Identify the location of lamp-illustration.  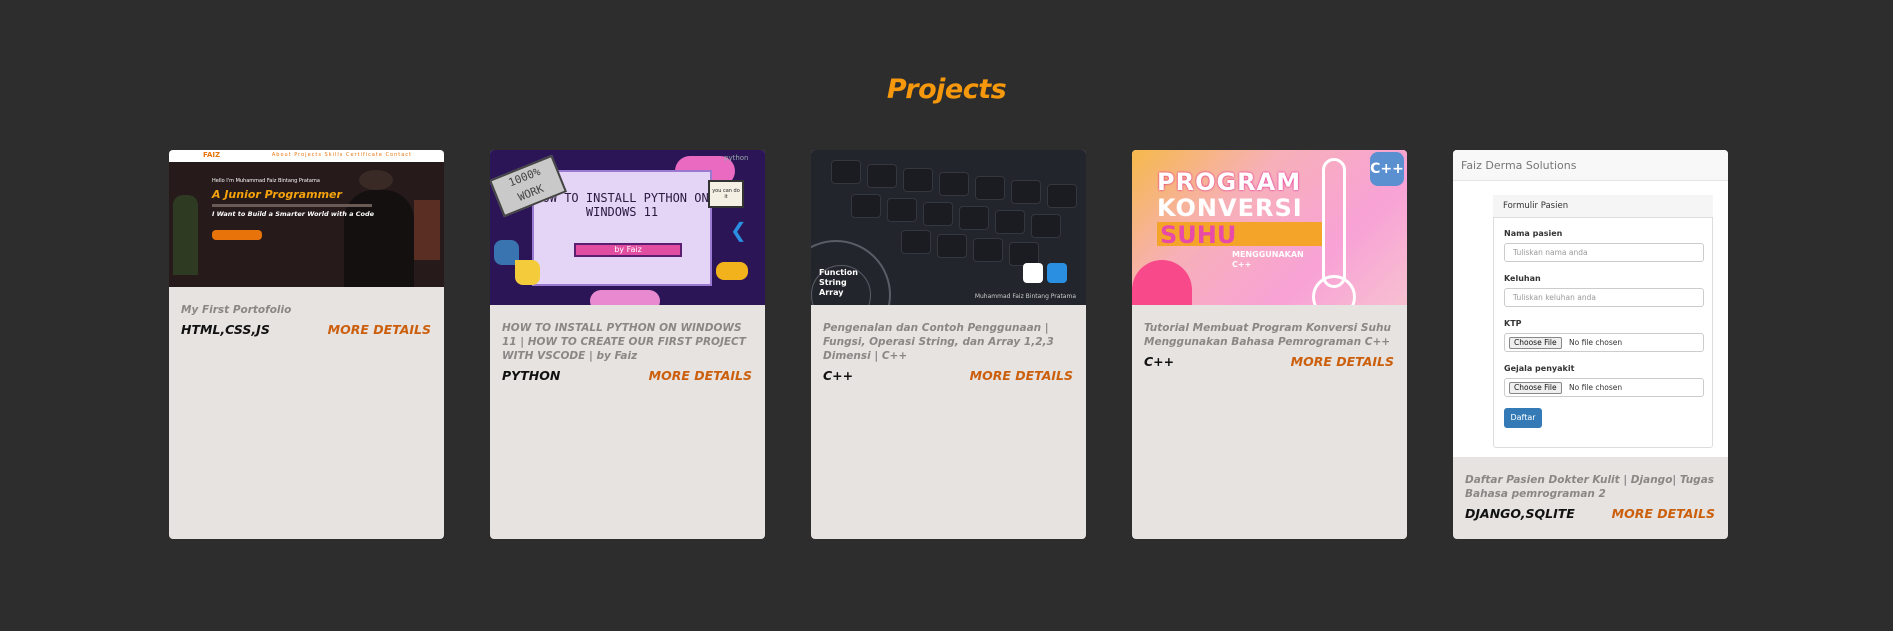
(376, 180).